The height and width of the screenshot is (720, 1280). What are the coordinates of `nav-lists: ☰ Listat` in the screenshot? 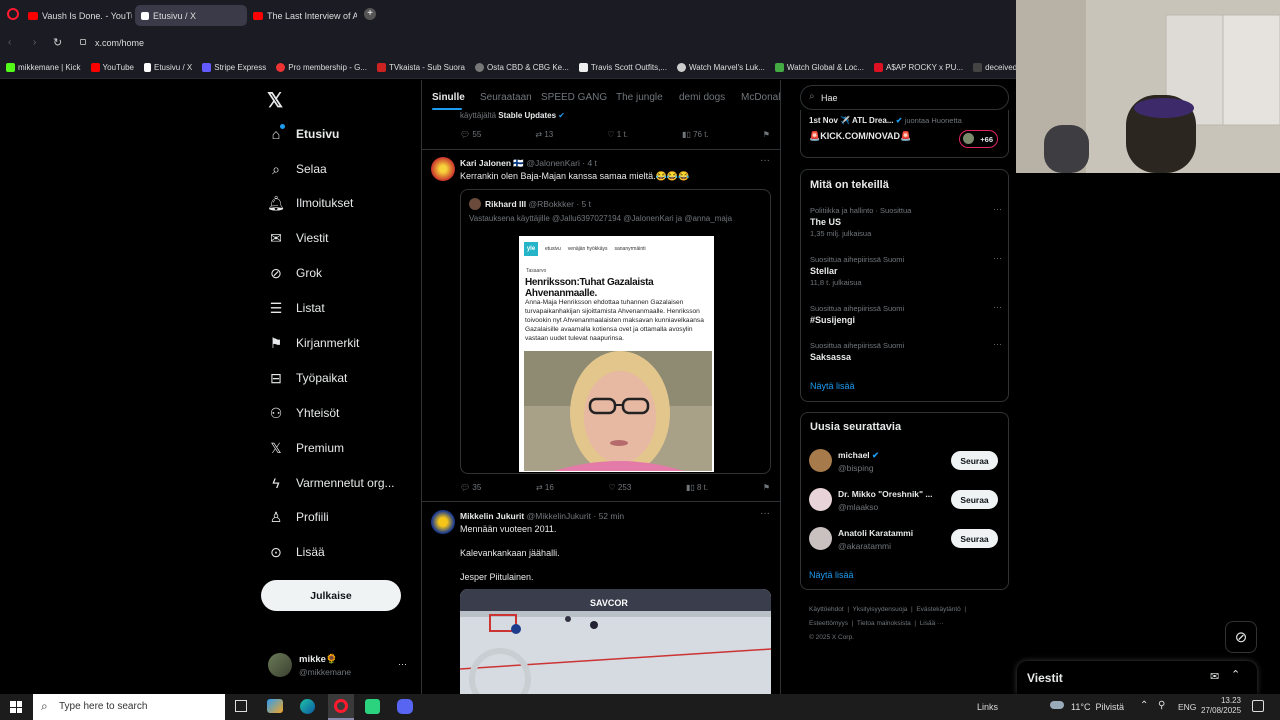 It's located at (296, 308).